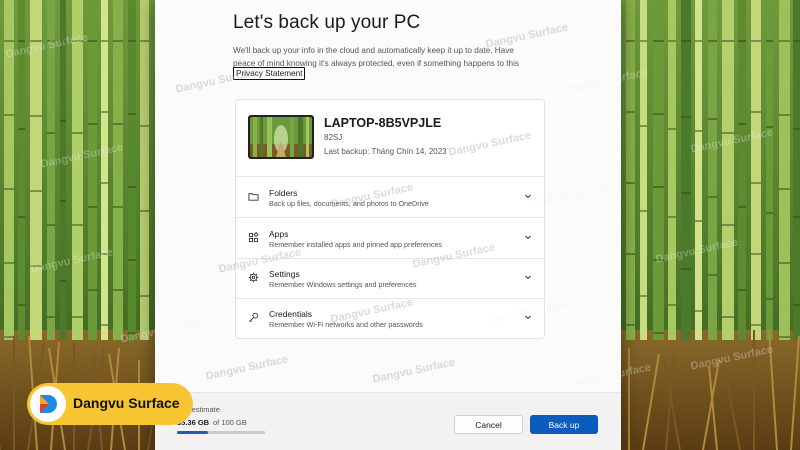 Image resolution: width=800 pixels, height=450 pixels. What do you see at coordinates (48, 404) in the screenshot?
I see `brand-logo-icon` at bounding box center [48, 404].